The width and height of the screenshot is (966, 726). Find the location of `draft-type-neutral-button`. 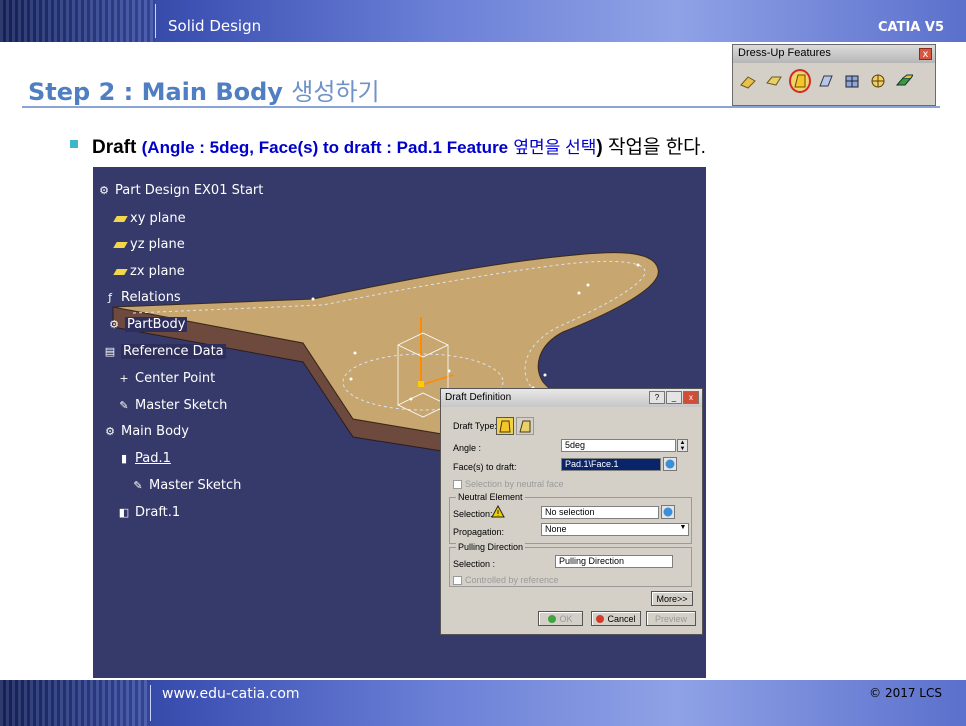

draft-type-neutral-button is located at coordinates (505, 426).